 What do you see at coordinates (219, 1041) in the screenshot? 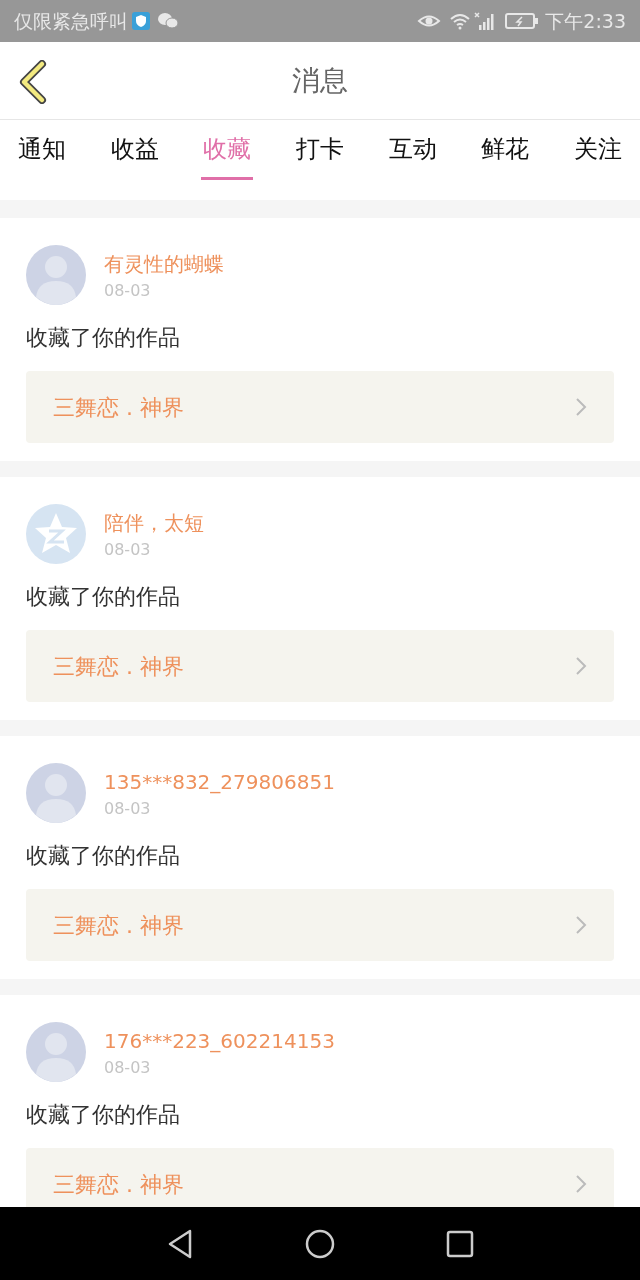
I see `user-name: 176***223_602214153` at bounding box center [219, 1041].